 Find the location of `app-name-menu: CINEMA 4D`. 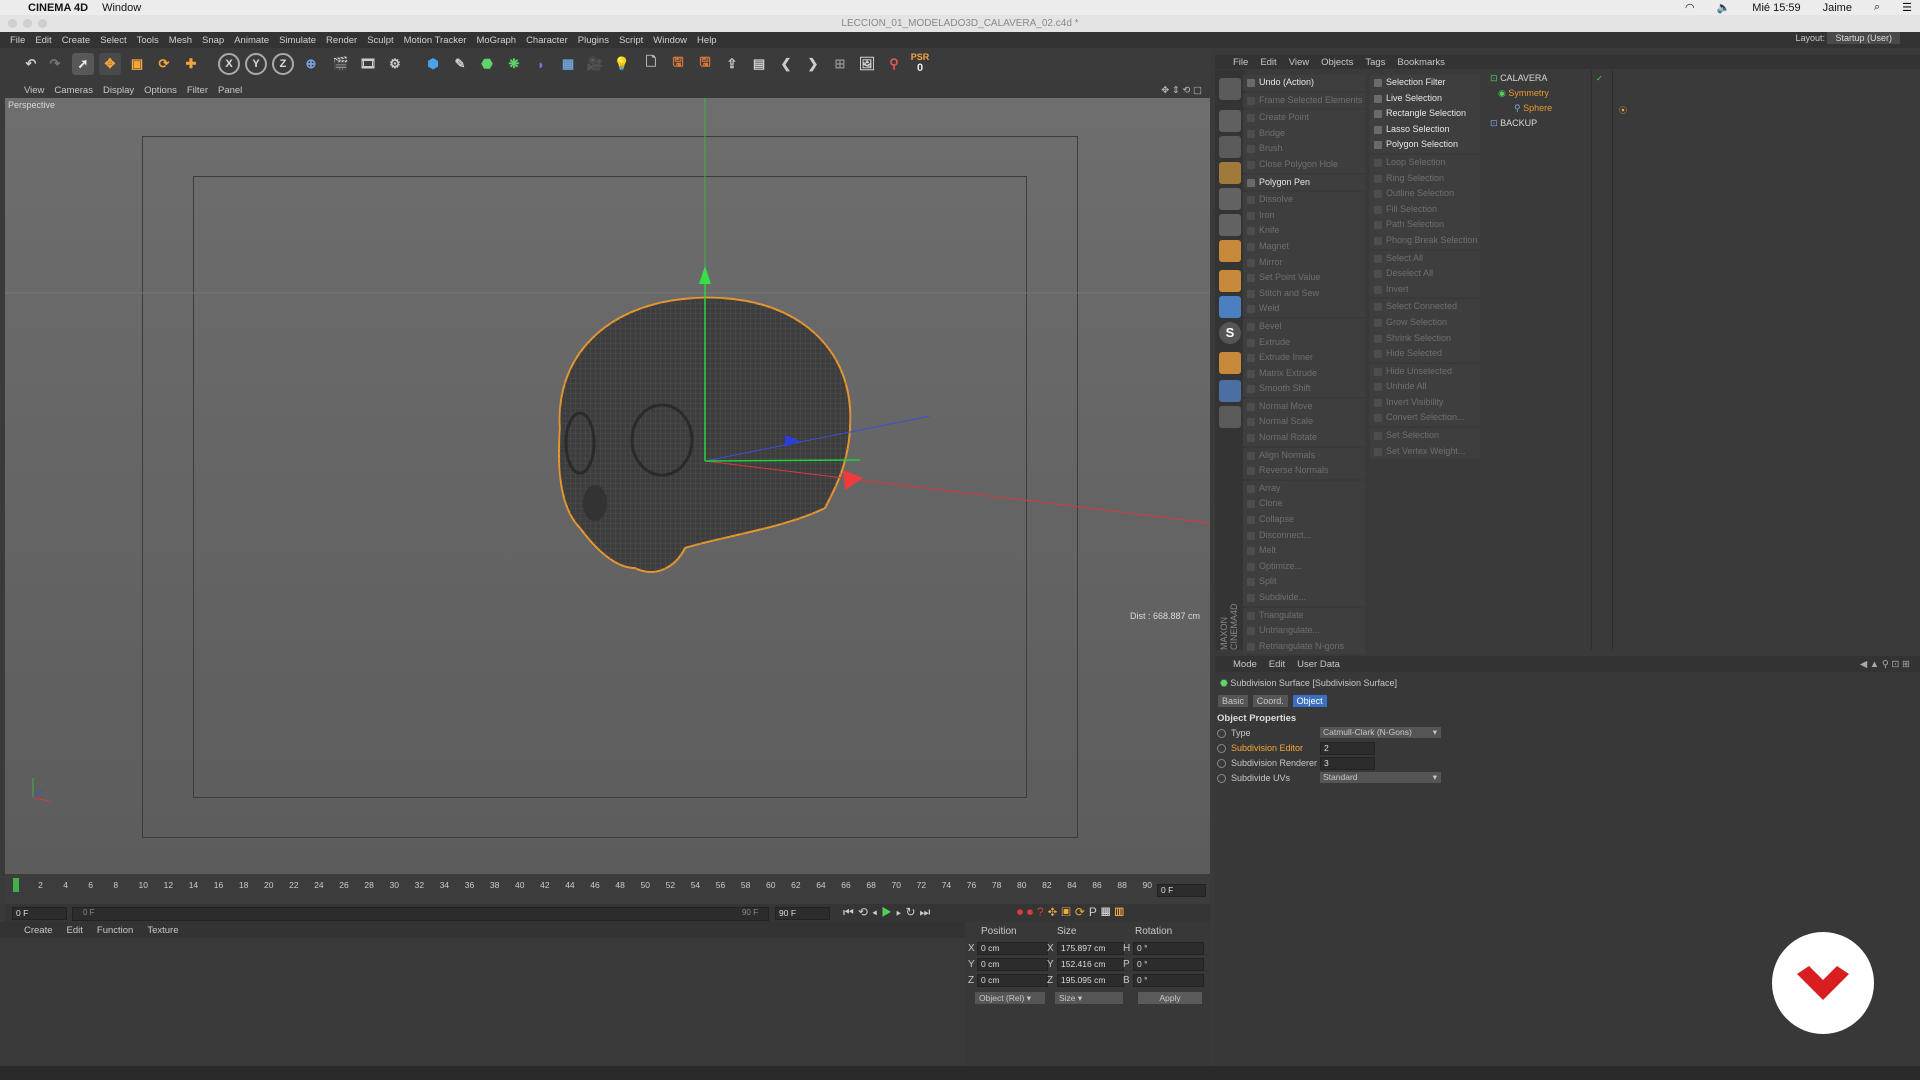

app-name-menu: CINEMA 4D is located at coordinates (58, 8).